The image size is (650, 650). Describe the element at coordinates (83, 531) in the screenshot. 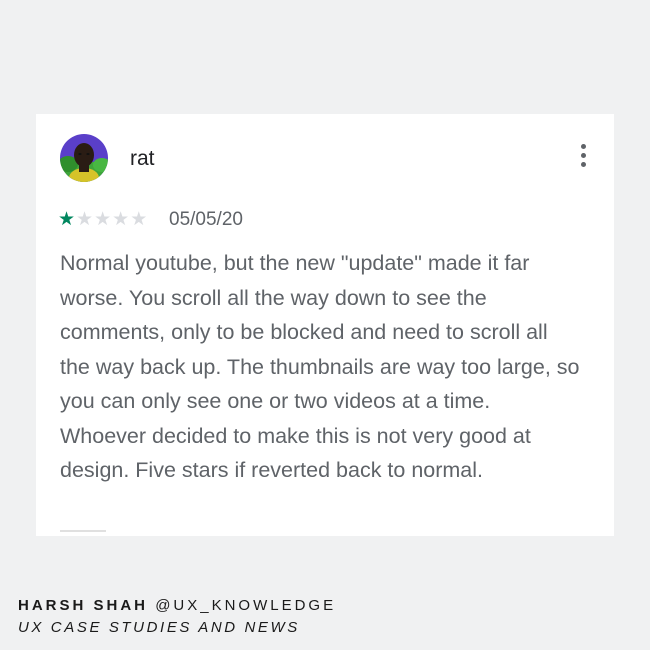

I see `divider` at that location.